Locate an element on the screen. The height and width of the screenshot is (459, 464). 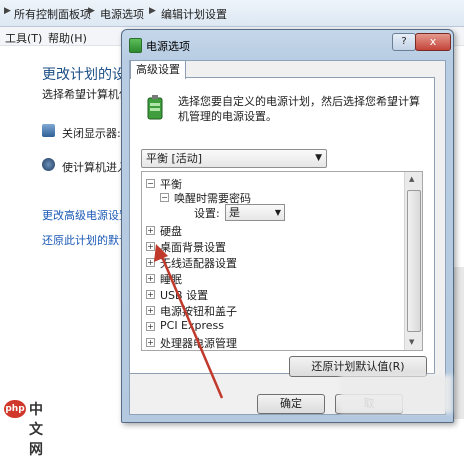
menu-tools: 工具(T) is located at coordinates (23, 38).